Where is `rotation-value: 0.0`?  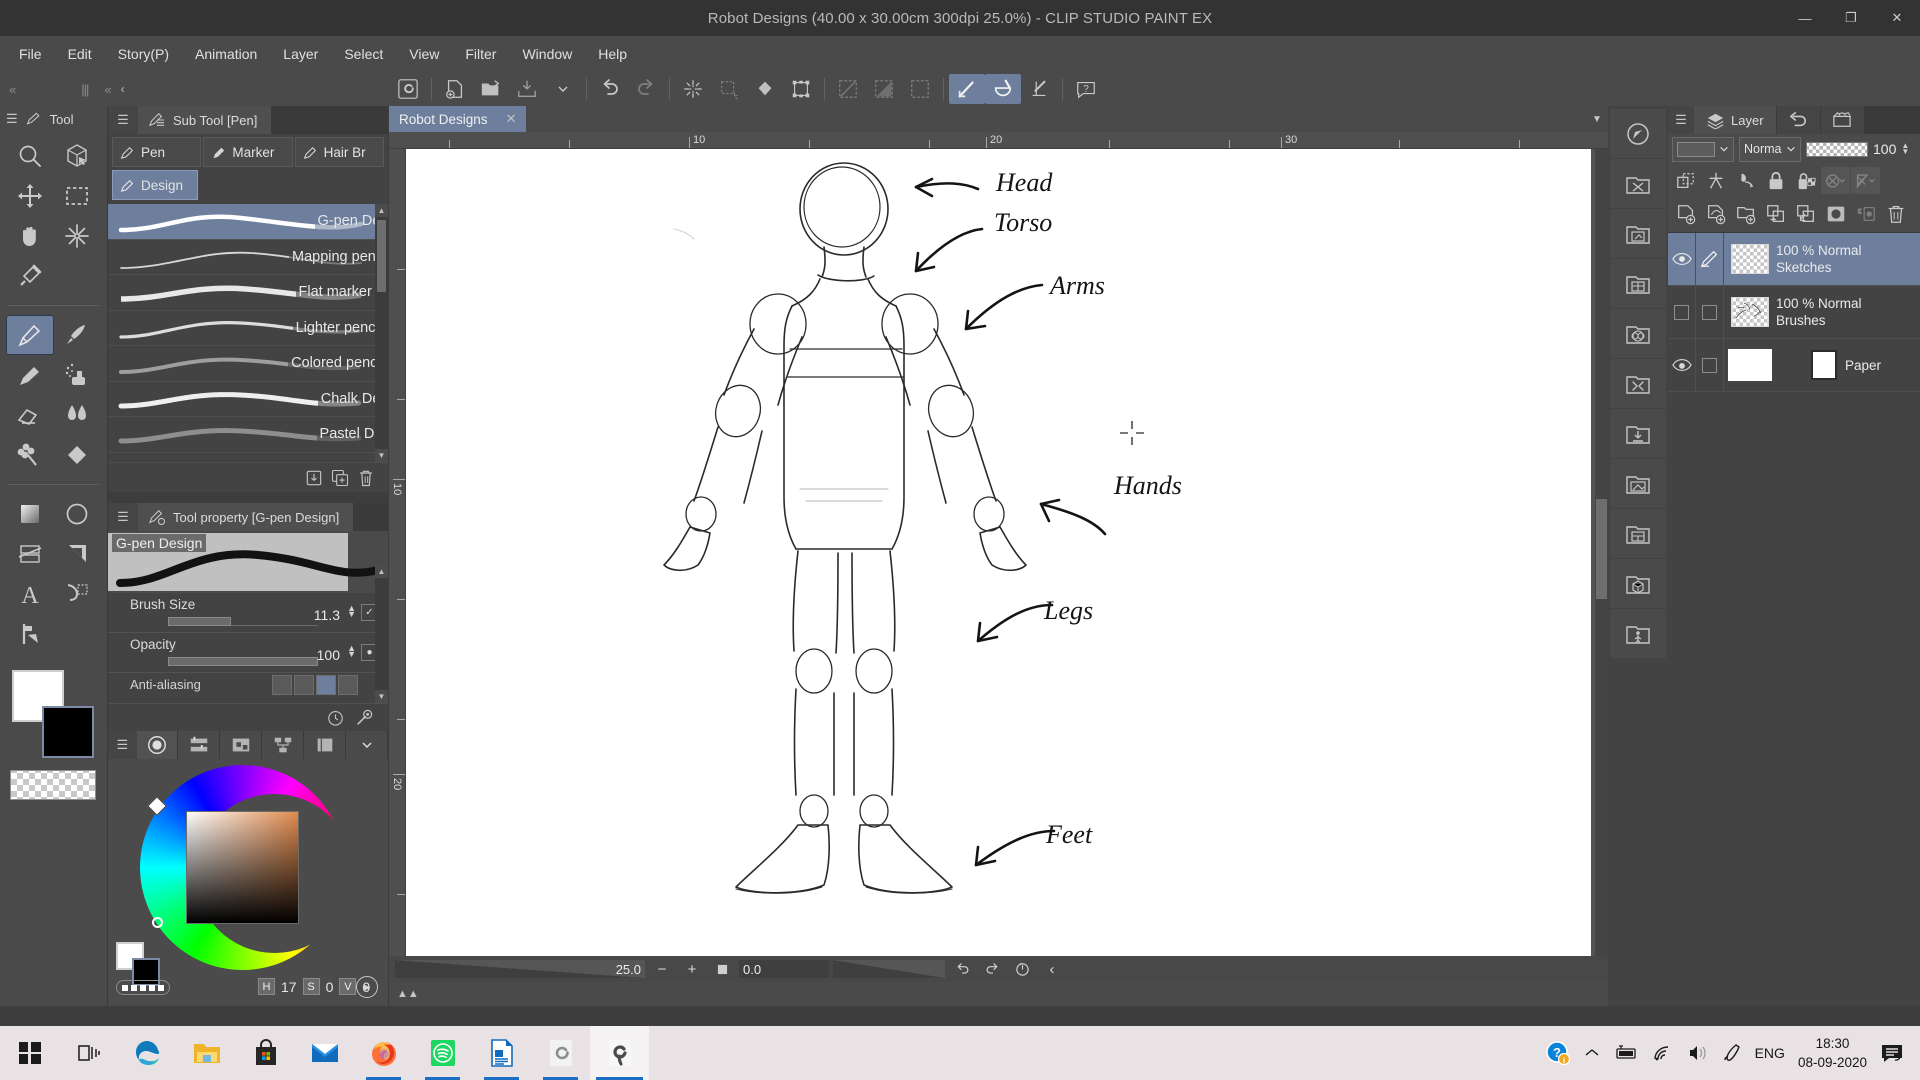
rotation-value: 0.0 is located at coordinates (784, 969).